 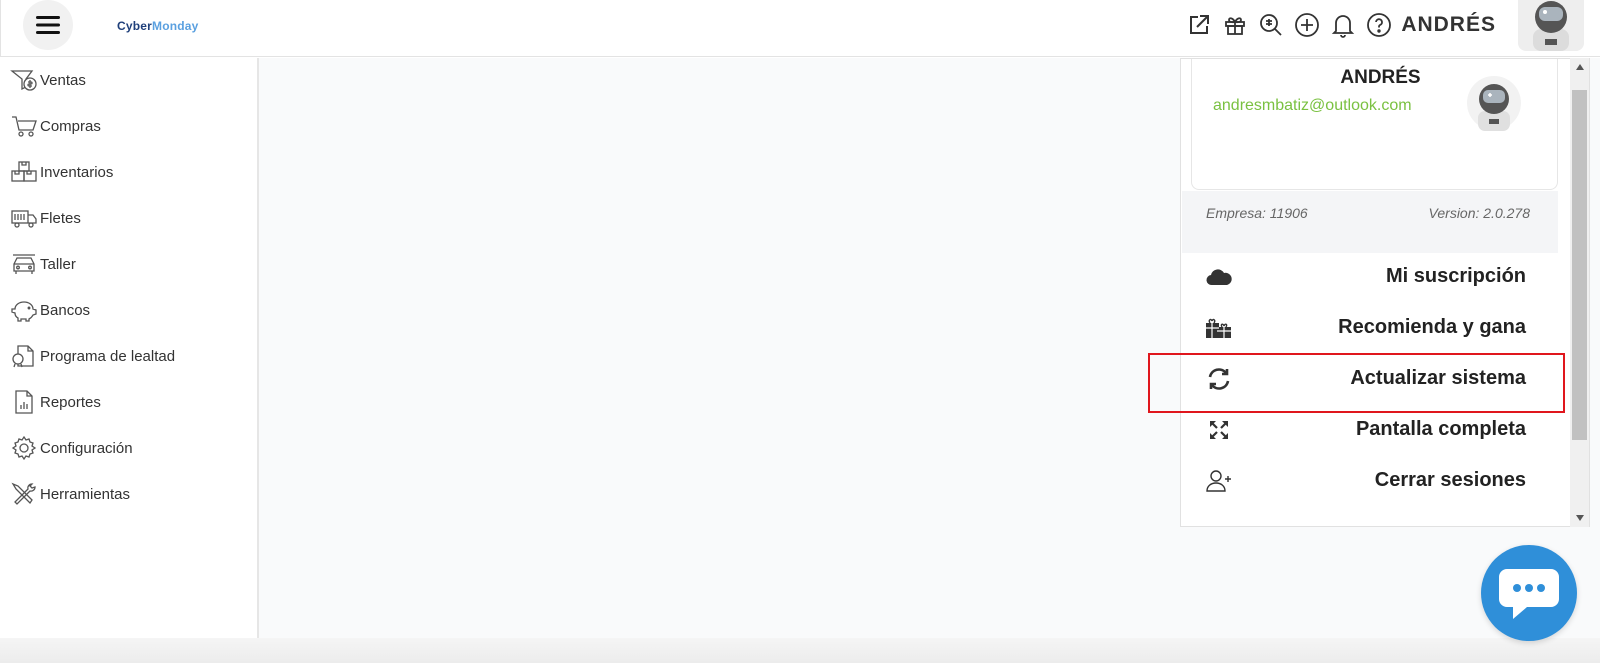 I want to click on dropdown-scrollbar, so click(x=1579, y=292).